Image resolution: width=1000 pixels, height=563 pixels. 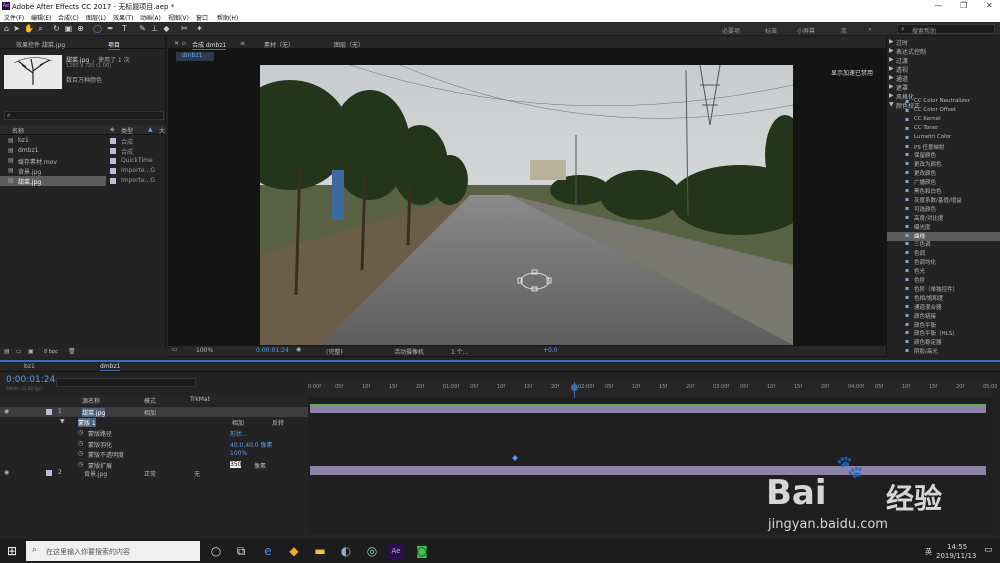 I want to click on workspace-essentials: 必要项, so click(x=731, y=30).